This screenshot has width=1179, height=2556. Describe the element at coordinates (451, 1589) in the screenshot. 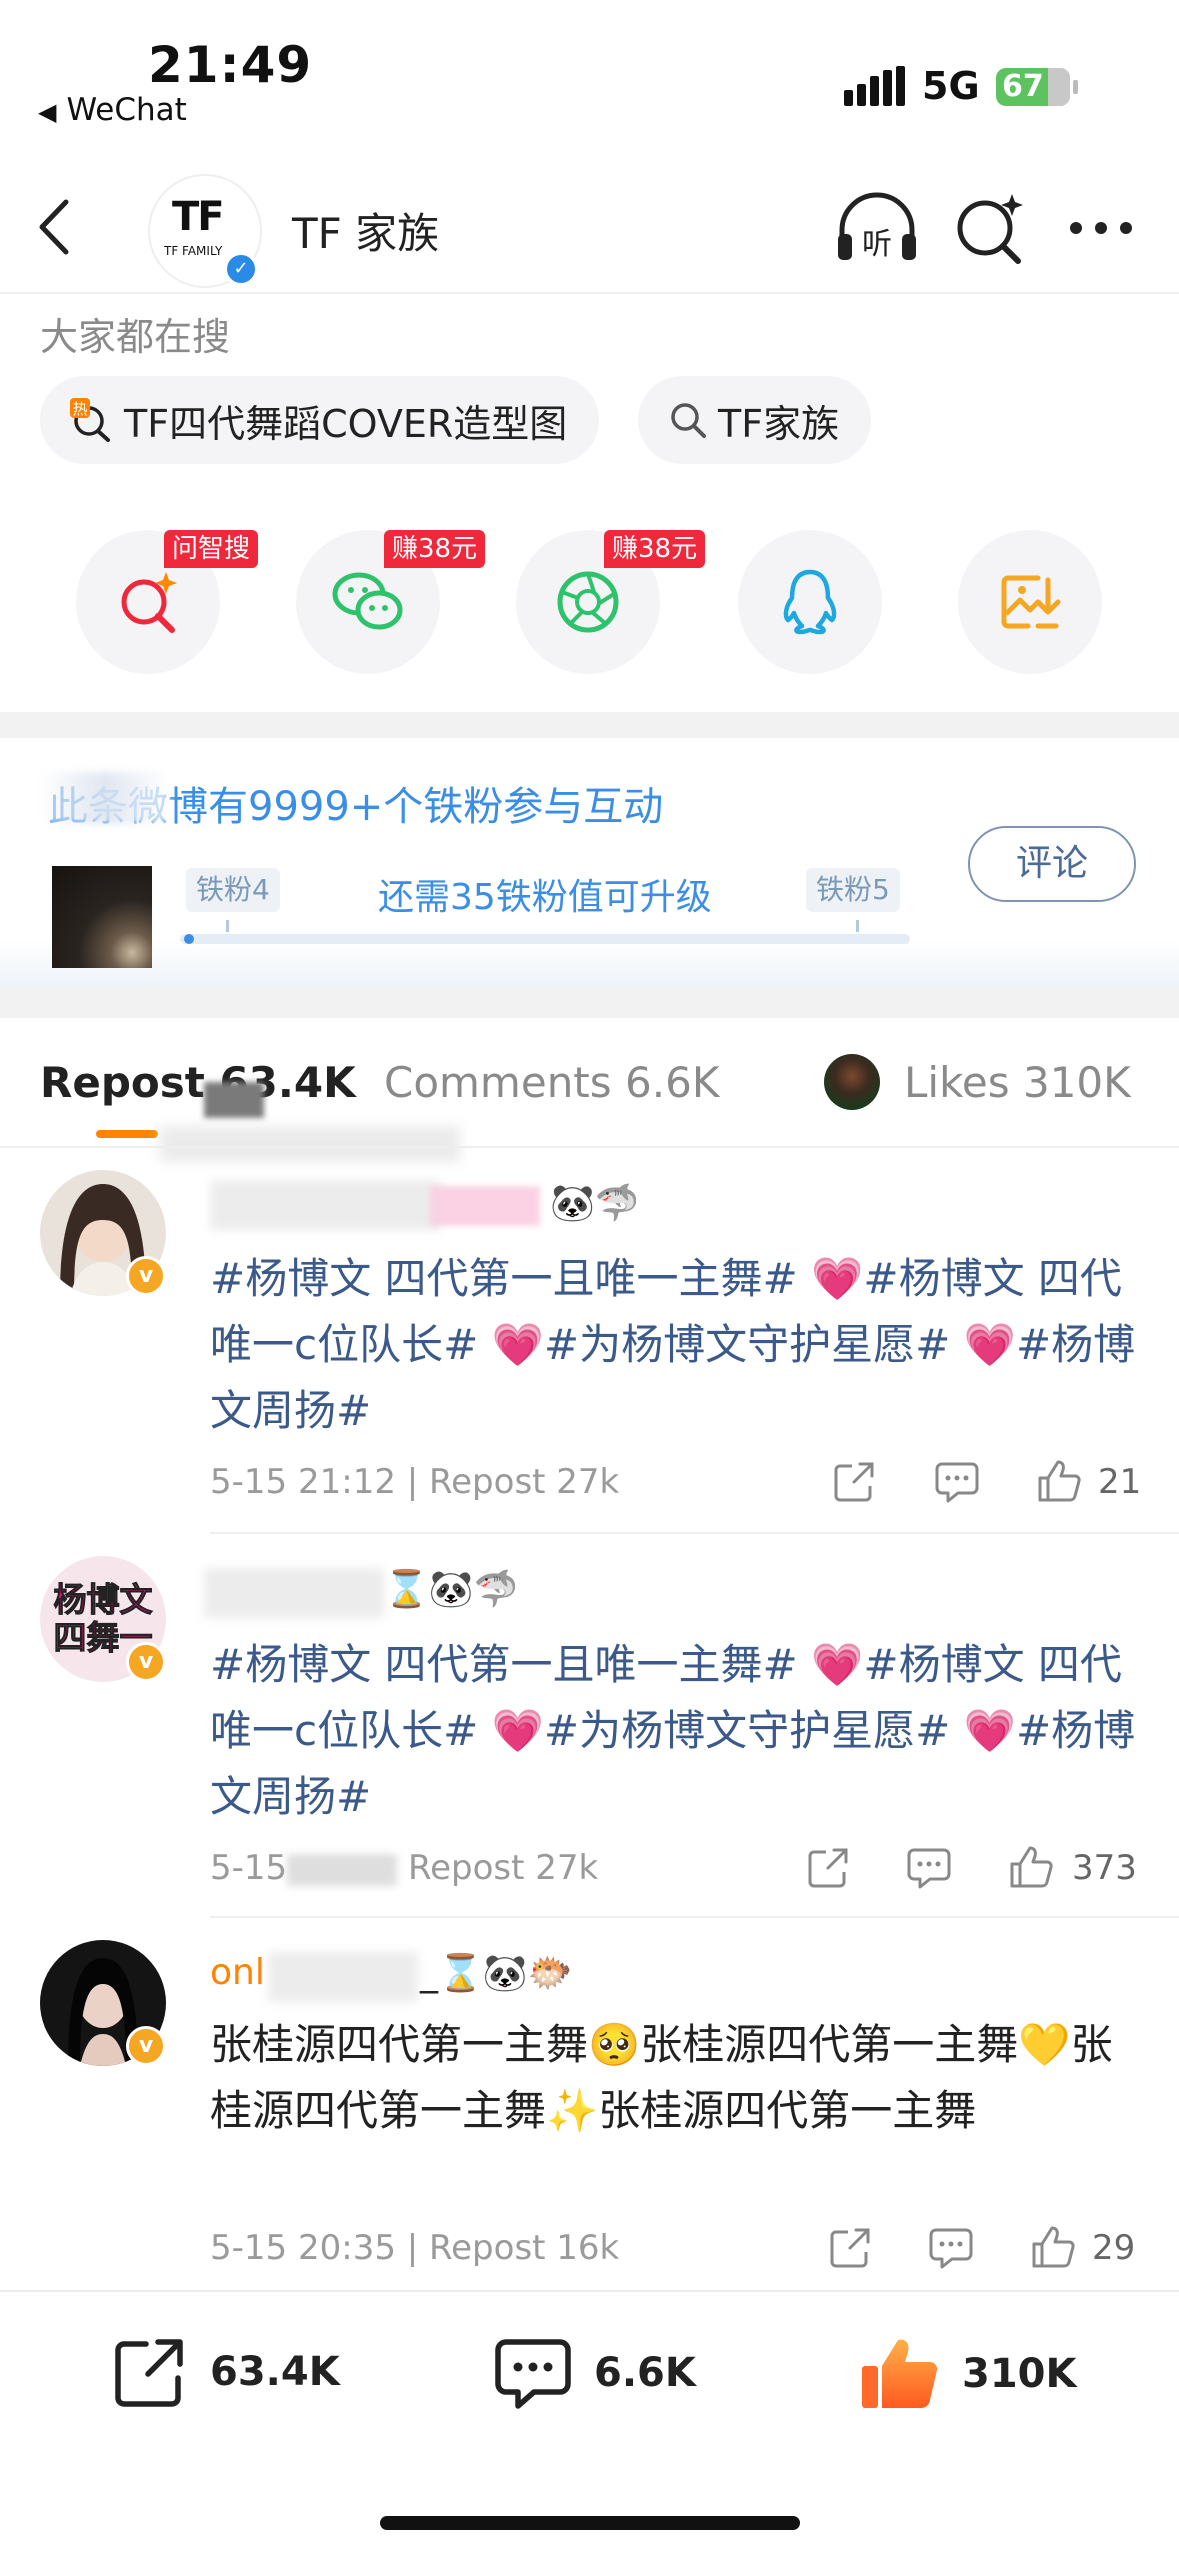

I see `username-emojis: ⌛🐼🦈` at that location.